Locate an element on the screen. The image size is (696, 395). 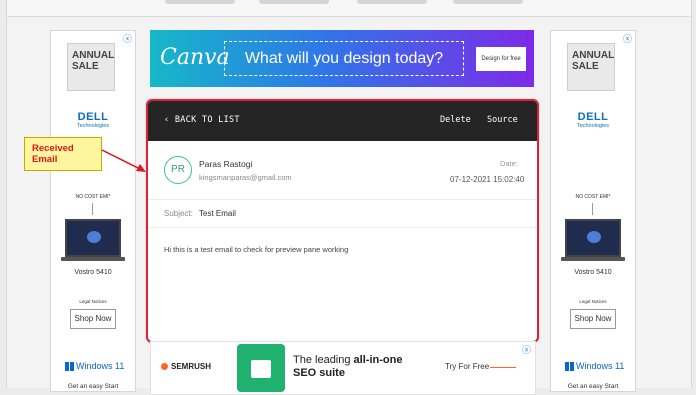
tagline-part: The leading is located at coordinates (323, 360).